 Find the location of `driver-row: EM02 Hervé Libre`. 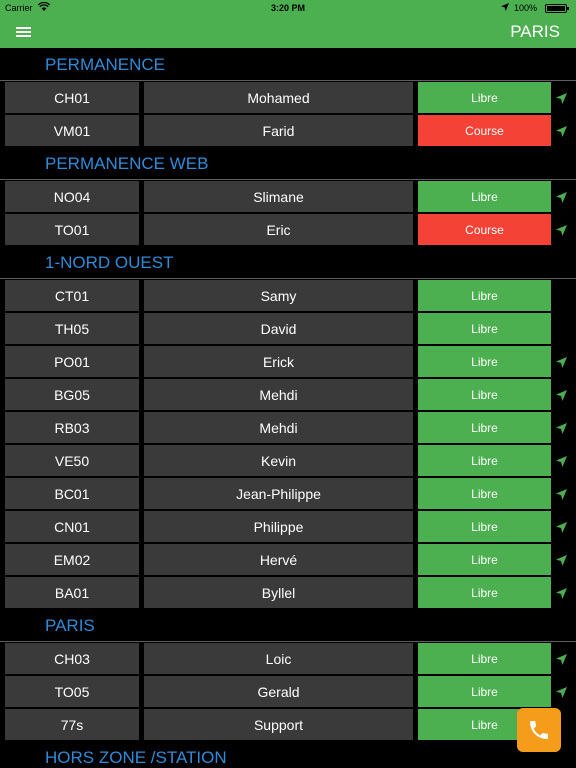

driver-row: EM02 Hervé Libre is located at coordinates (288, 559).